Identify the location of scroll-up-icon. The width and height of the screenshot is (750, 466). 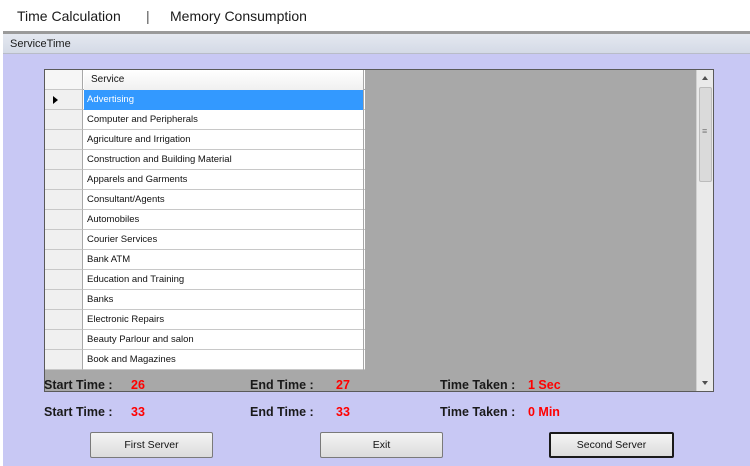
(705, 78).